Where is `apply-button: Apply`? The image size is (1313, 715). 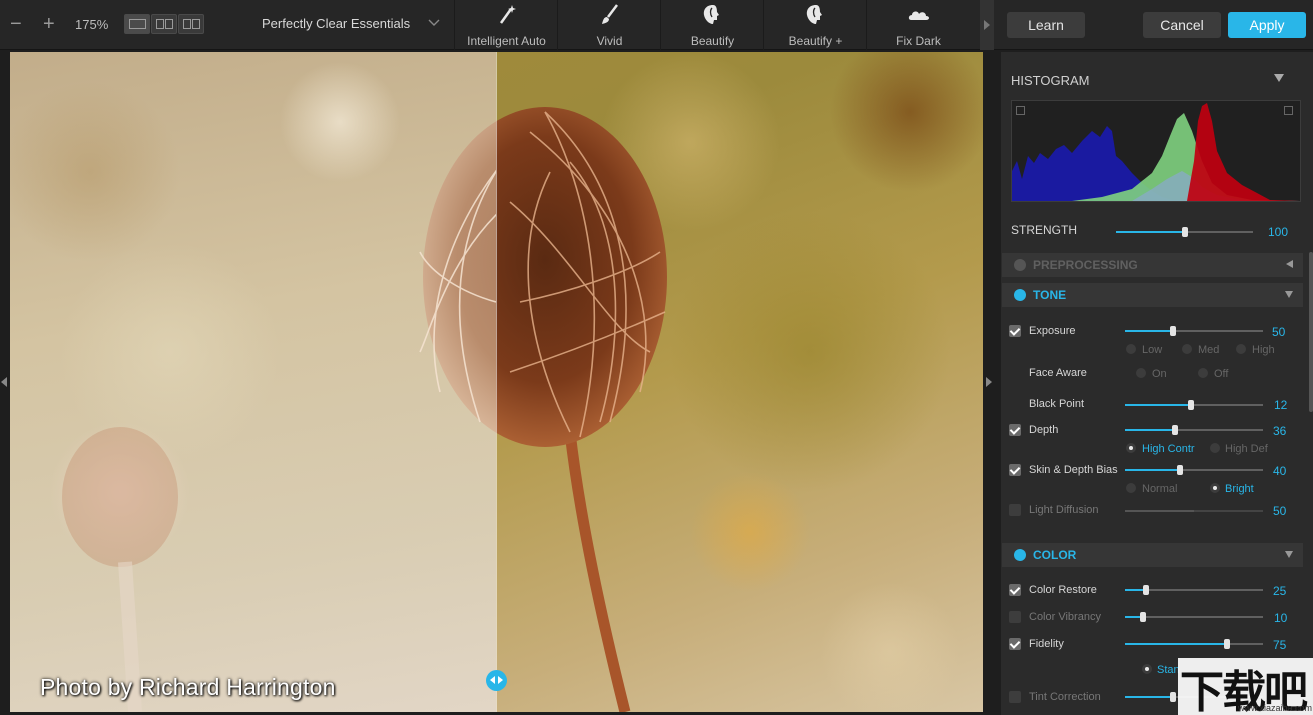 apply-button: Apply is located at coordinates (1267, 25).